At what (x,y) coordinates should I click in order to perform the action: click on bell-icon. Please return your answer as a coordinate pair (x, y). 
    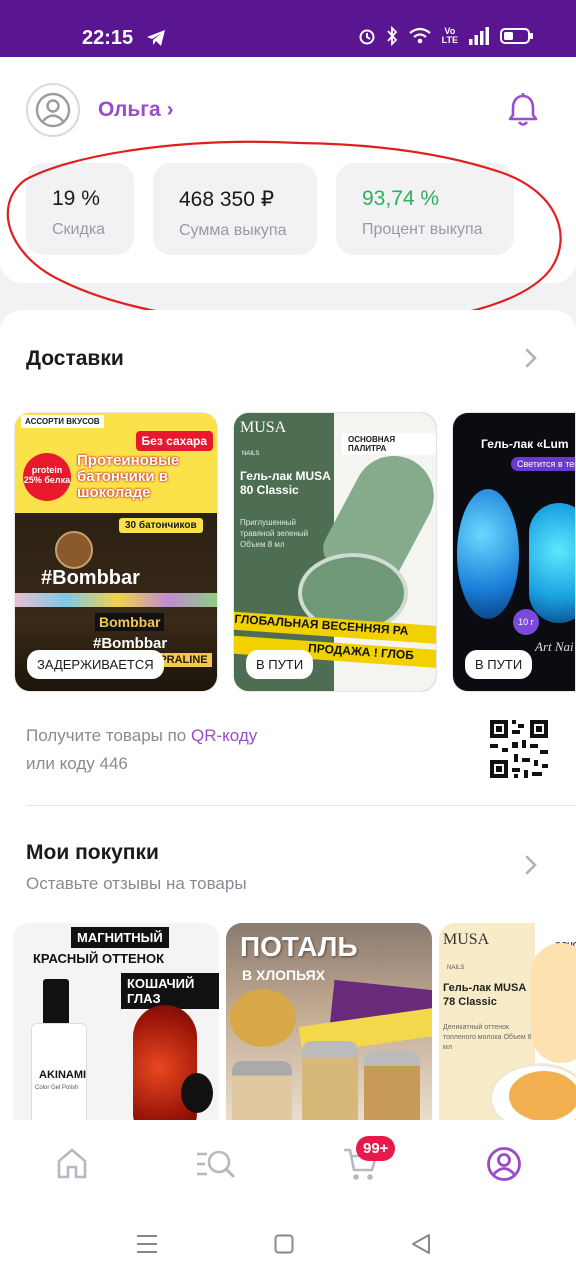
    Looking at the image, I should click on (523, 110).